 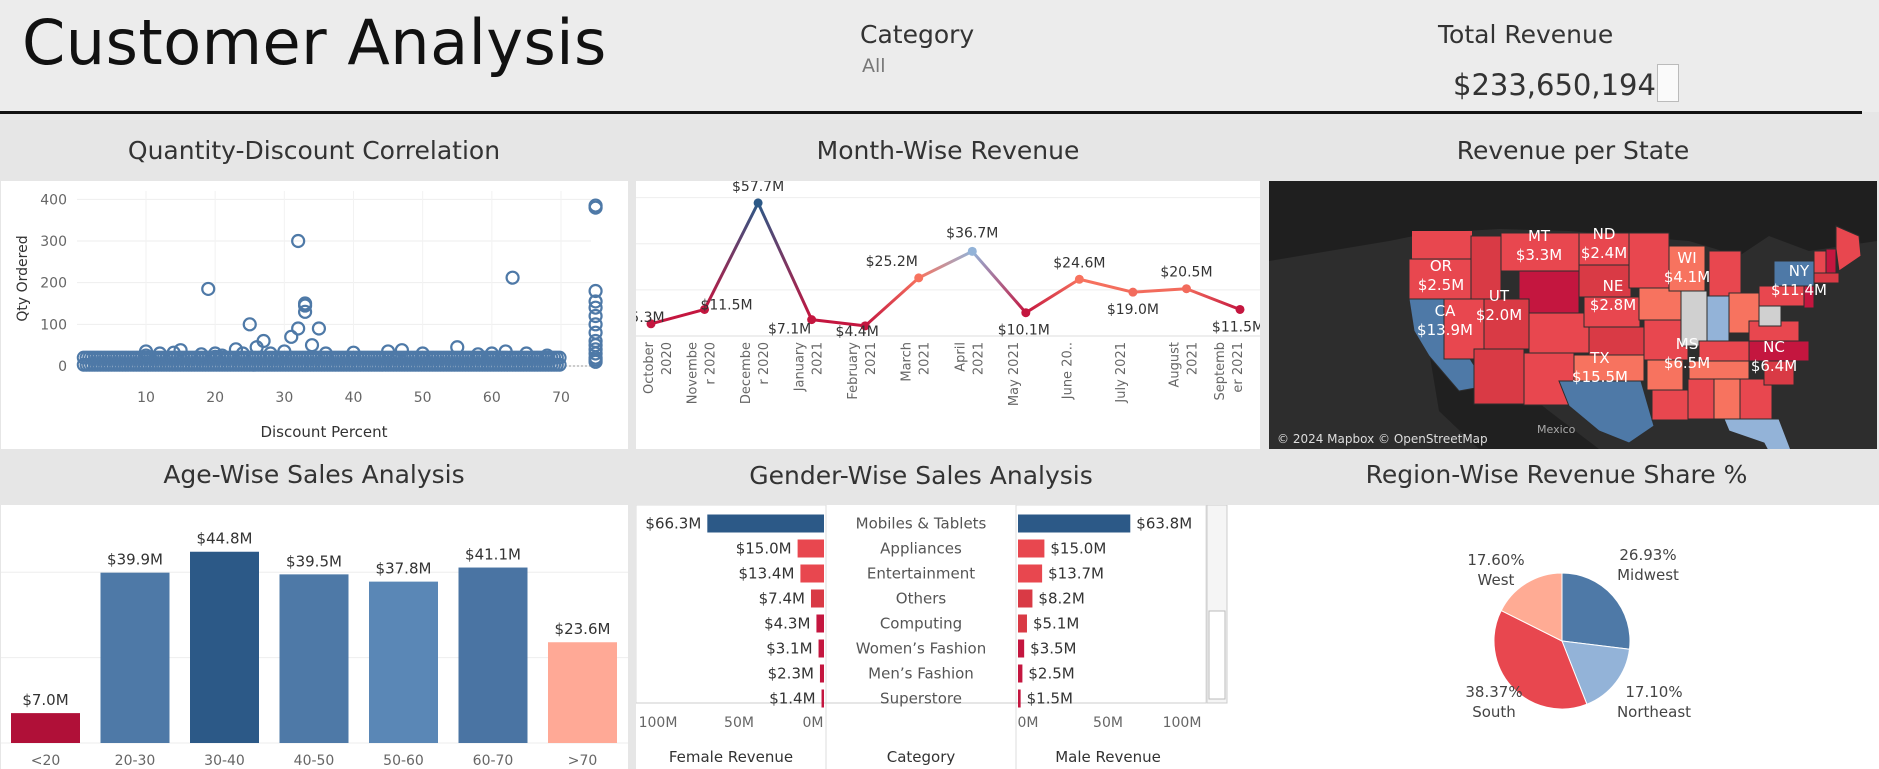 What do you see at coordinates (135, 761) in the screenshot?
I see `age-x-tick: 20-30` at bounding box center [135, 761].